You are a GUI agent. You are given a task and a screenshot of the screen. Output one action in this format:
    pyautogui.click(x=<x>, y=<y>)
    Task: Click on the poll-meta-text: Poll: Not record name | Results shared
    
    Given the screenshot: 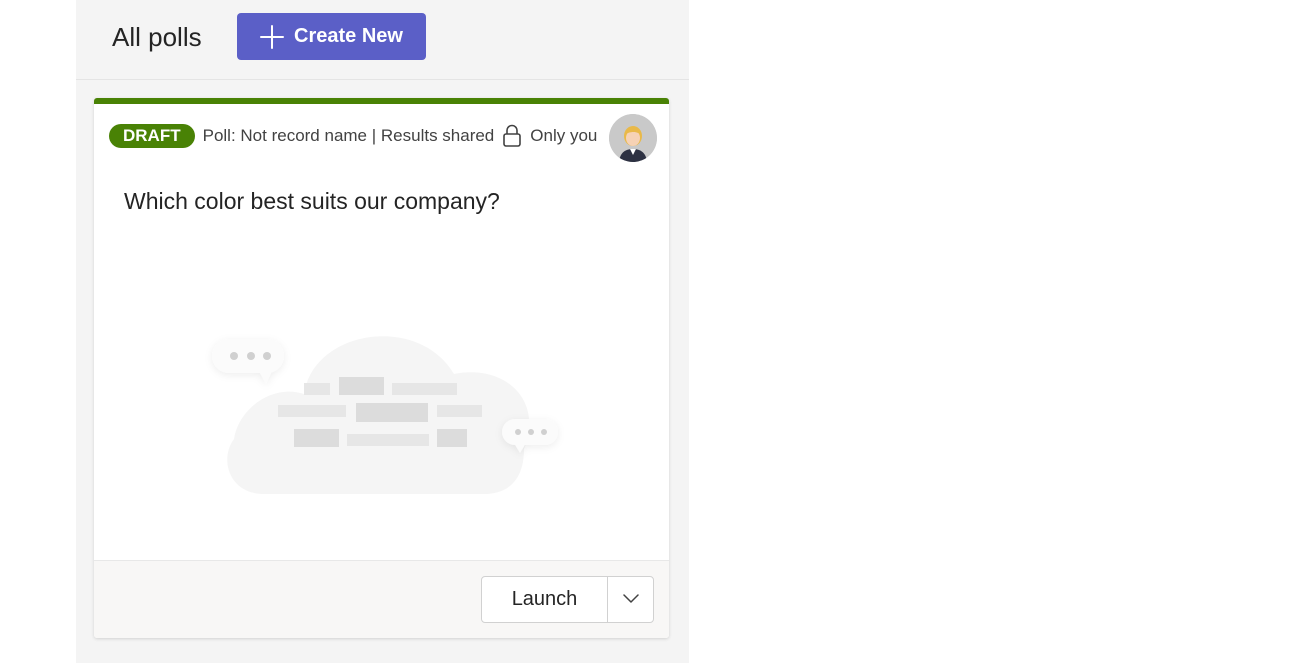 What is the action you would take?
    pyautogui.click(x=348, y=135)
    